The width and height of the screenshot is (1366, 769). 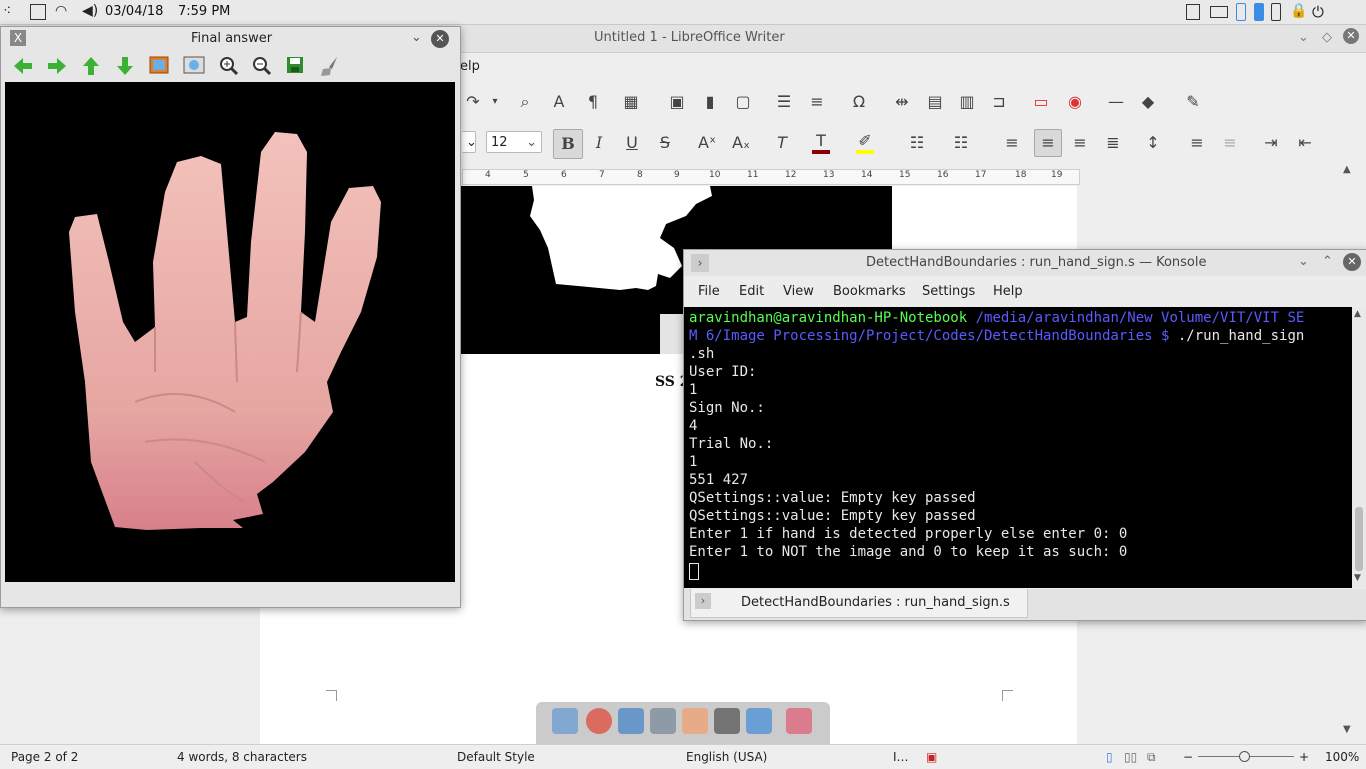 I want to click on word-count: 4 words, 8 characters, so click(x=242, y=757).